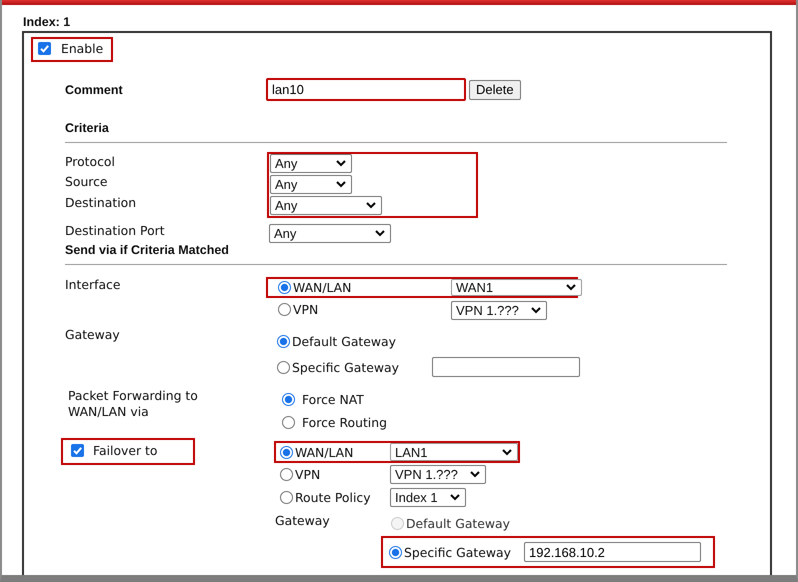 Image resolution: width=798 pixels, height=582 pixels. I want to click on dropdown: LAN1, so click(454, 452).